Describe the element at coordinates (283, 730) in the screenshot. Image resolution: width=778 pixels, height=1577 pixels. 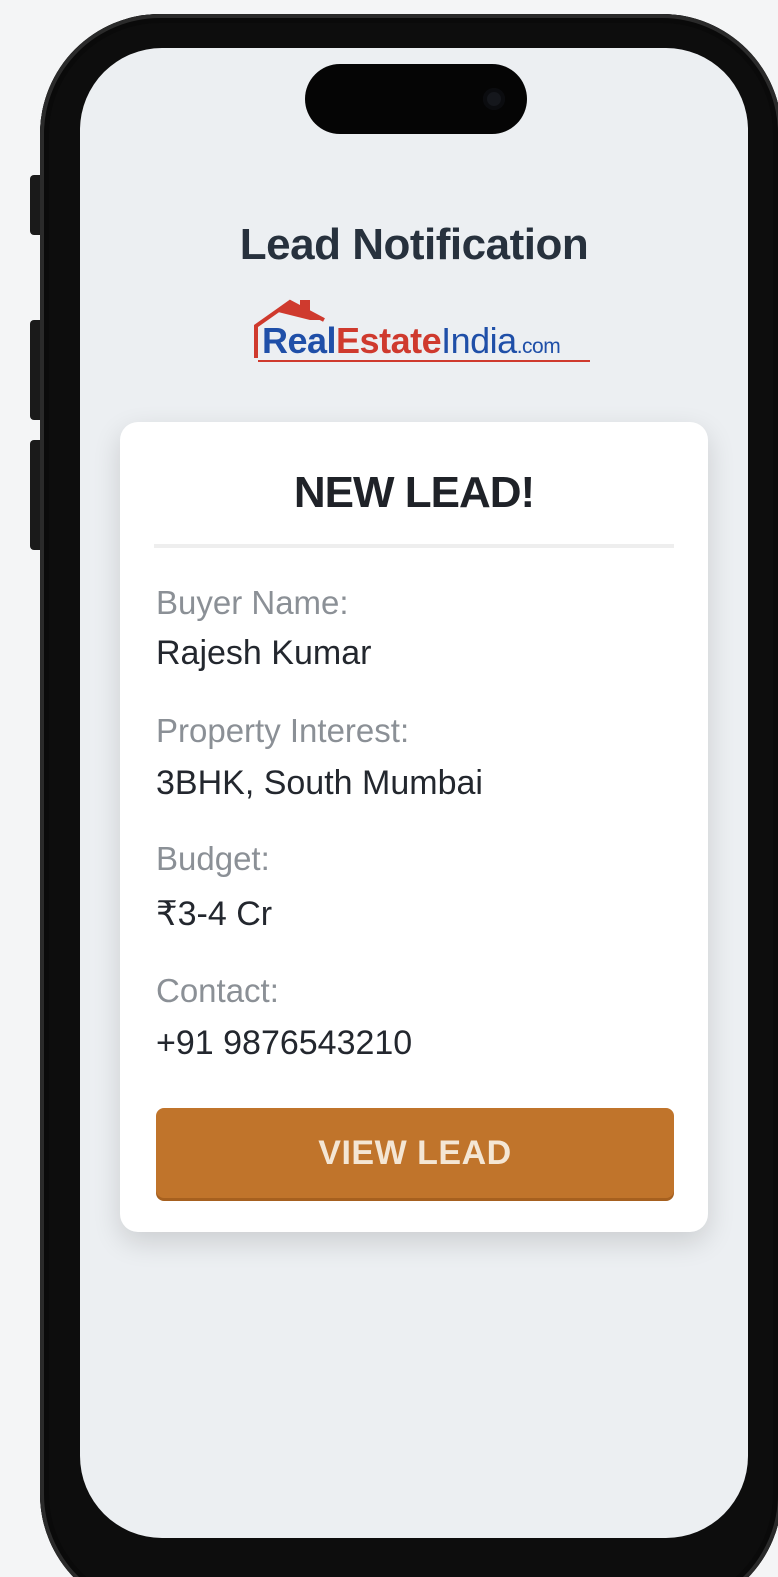
I see `property-interest-label: Property Interest:` at that location.